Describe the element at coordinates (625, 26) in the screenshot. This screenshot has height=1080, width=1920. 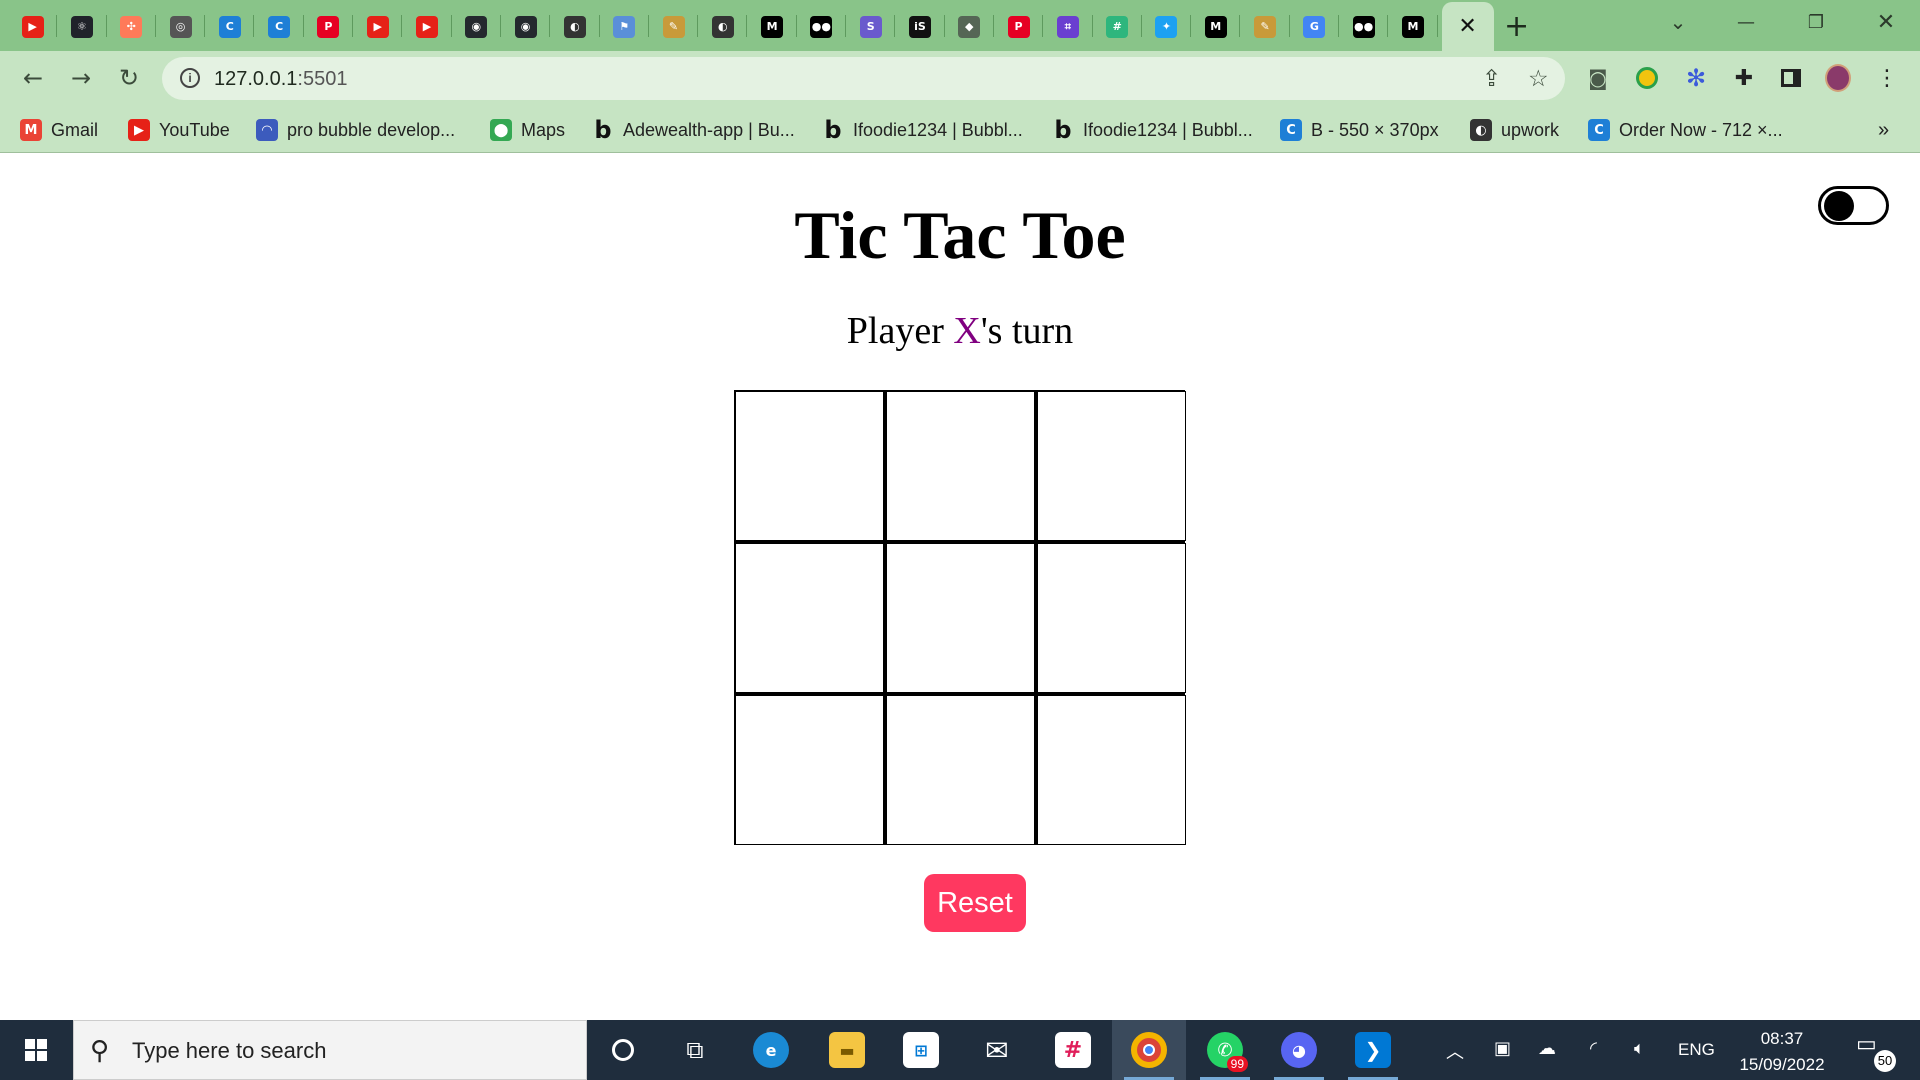
I see `pinned-tab: ⚑` at that location.